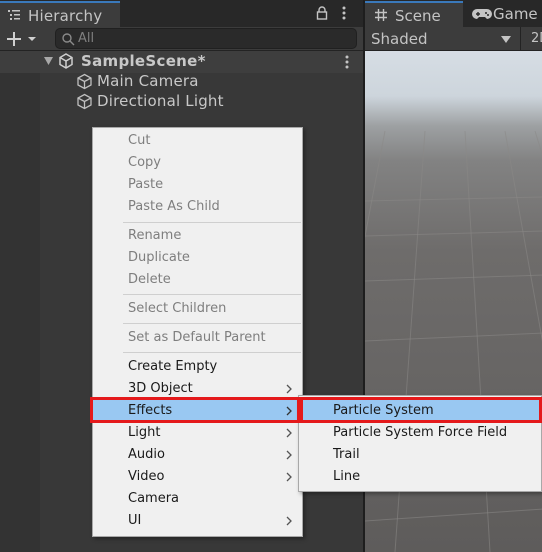  What do you see at coordinates (197, 499) in the screenshot?
I see `menu-item-camera: Camera` at bounding box center [197, 499].